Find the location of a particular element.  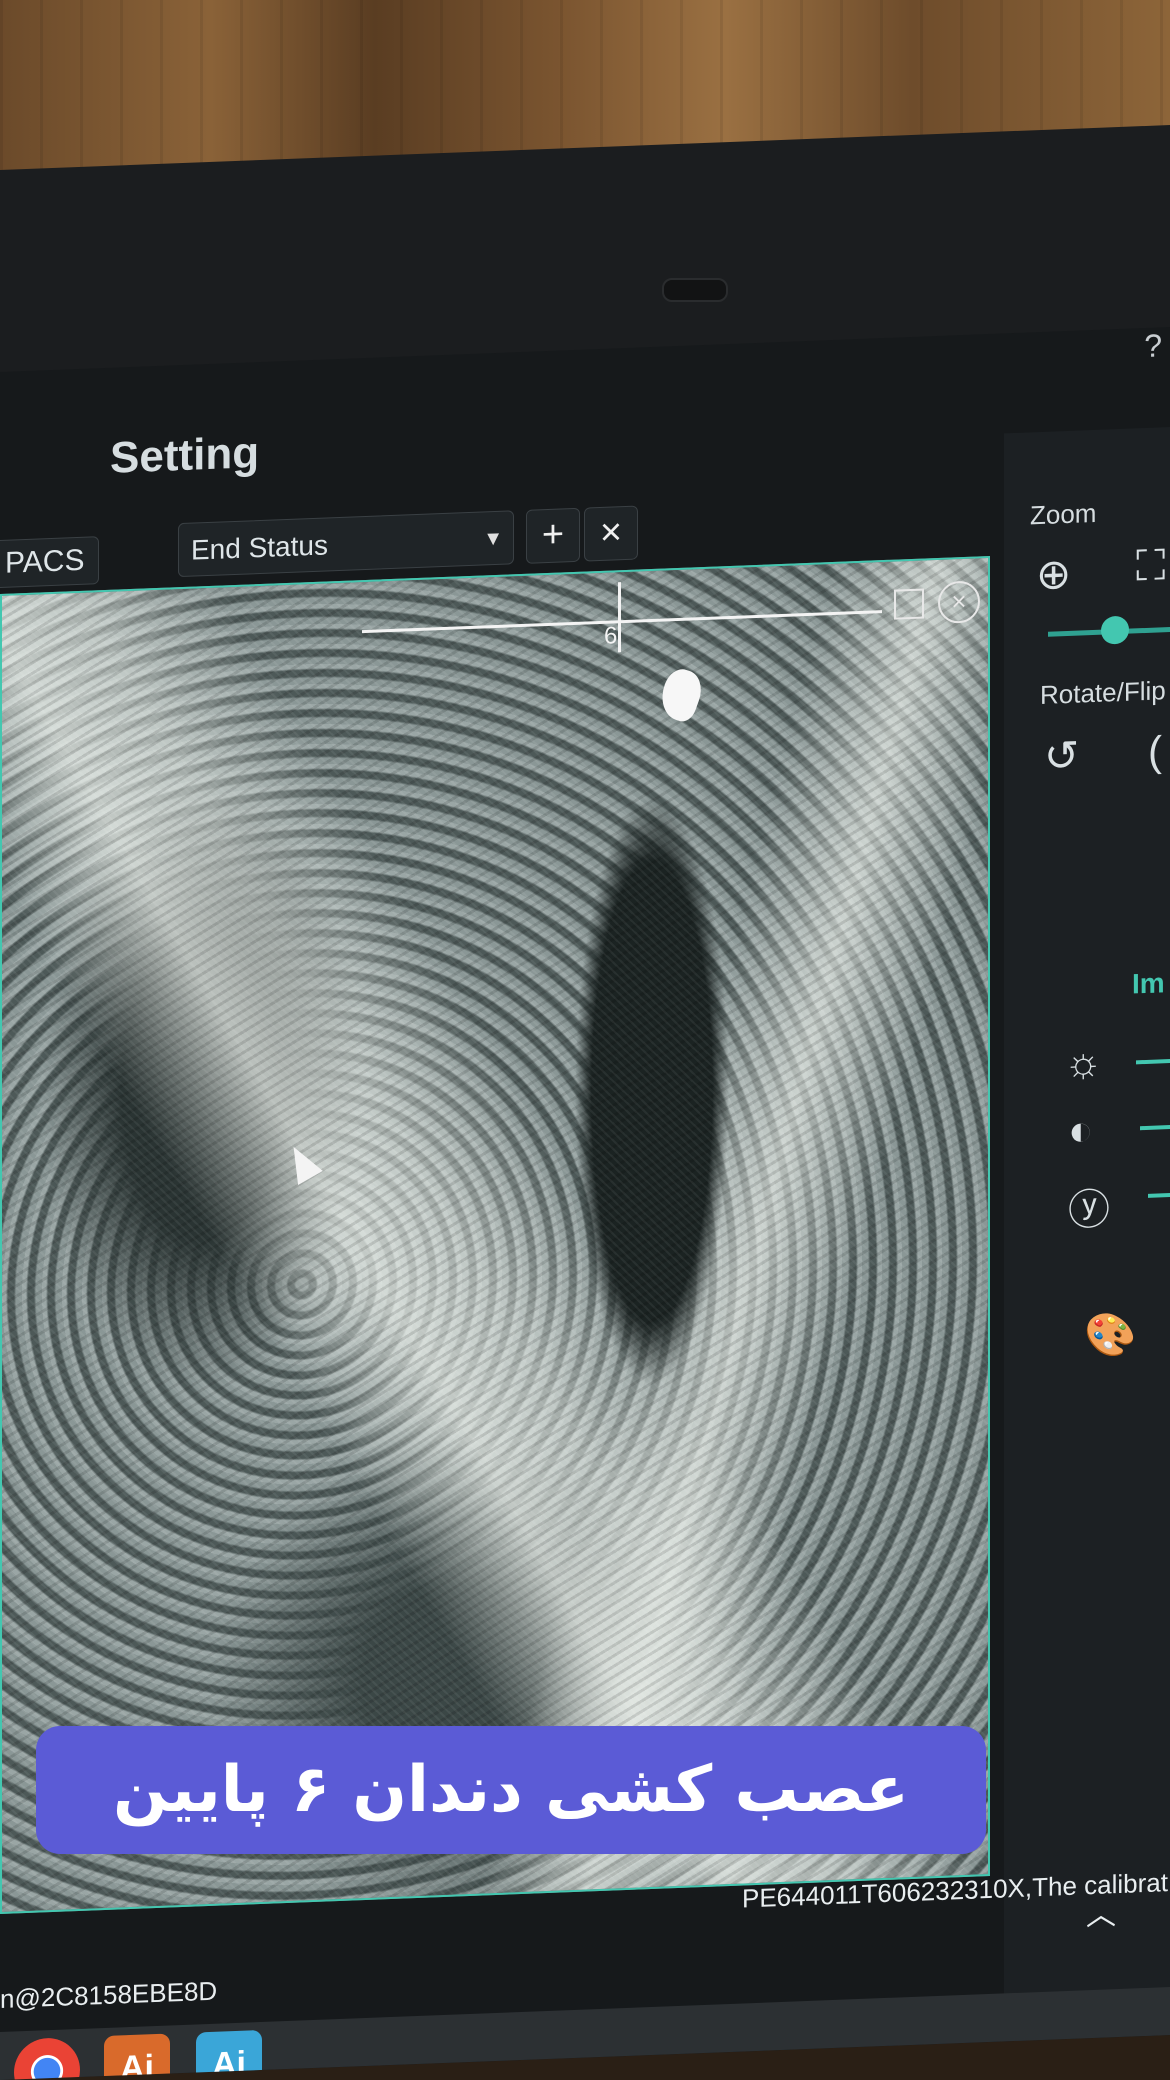

user-identifier: n@2C8158EBE8D is located at coordinates (109, 1994).